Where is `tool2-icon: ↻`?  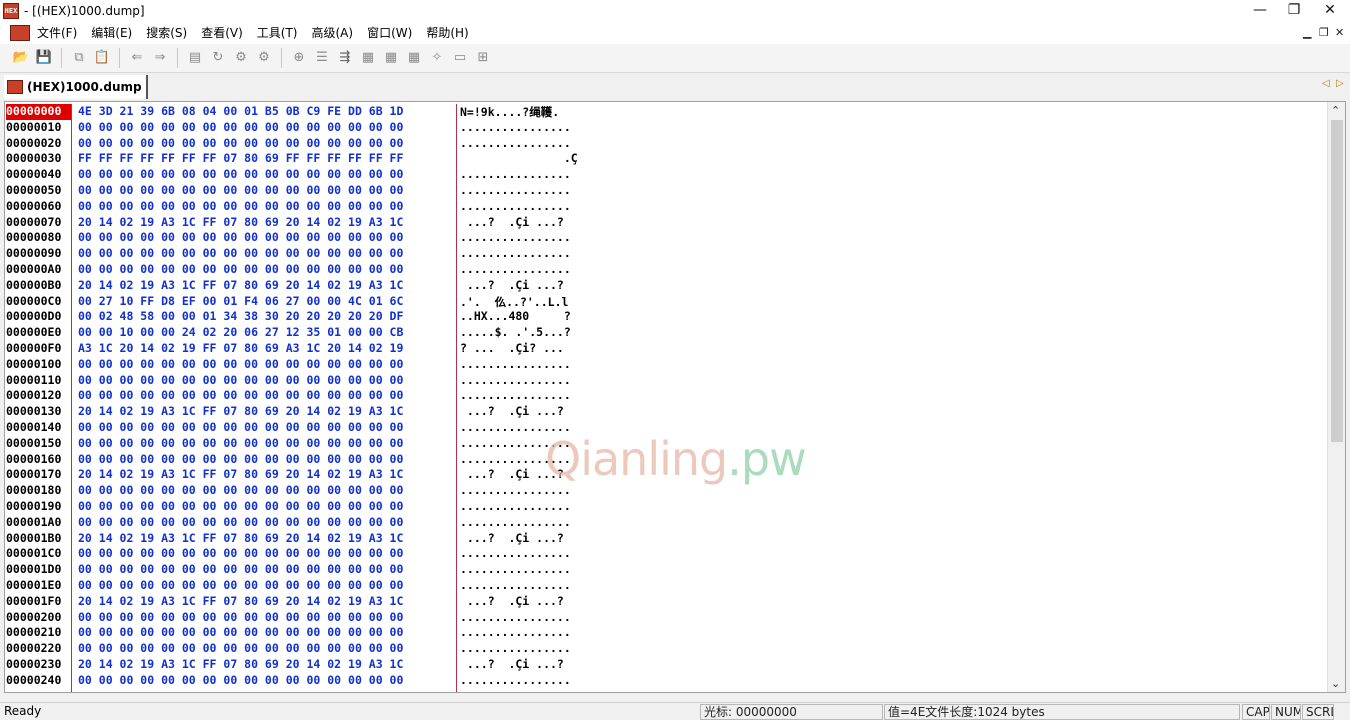 tool2-icon: ↻ is located at coordinates (218, 58).